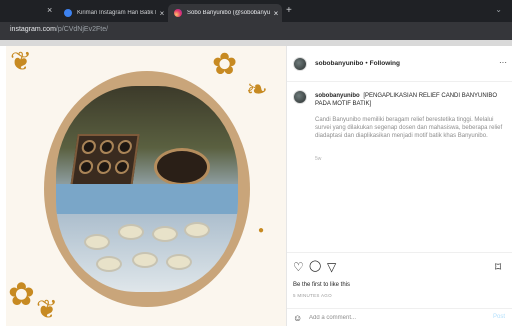  I want to click on bookmark-icon: ⌑, so click(498, 267).